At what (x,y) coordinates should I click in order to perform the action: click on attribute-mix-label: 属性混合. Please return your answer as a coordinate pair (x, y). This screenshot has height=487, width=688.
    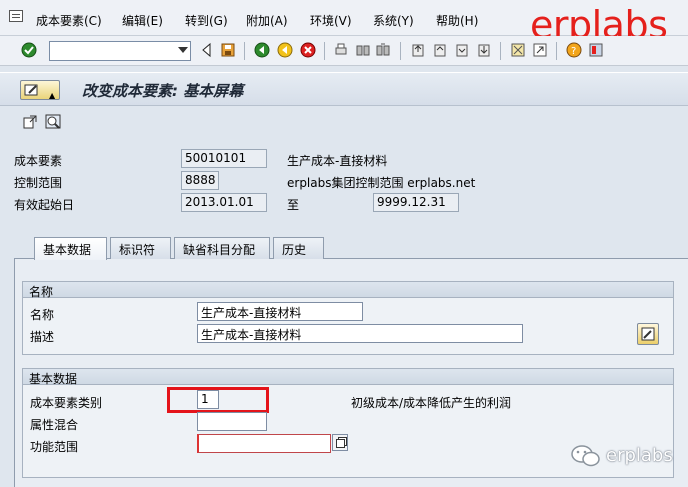
    Looking at the image, I should click on (54, 425).